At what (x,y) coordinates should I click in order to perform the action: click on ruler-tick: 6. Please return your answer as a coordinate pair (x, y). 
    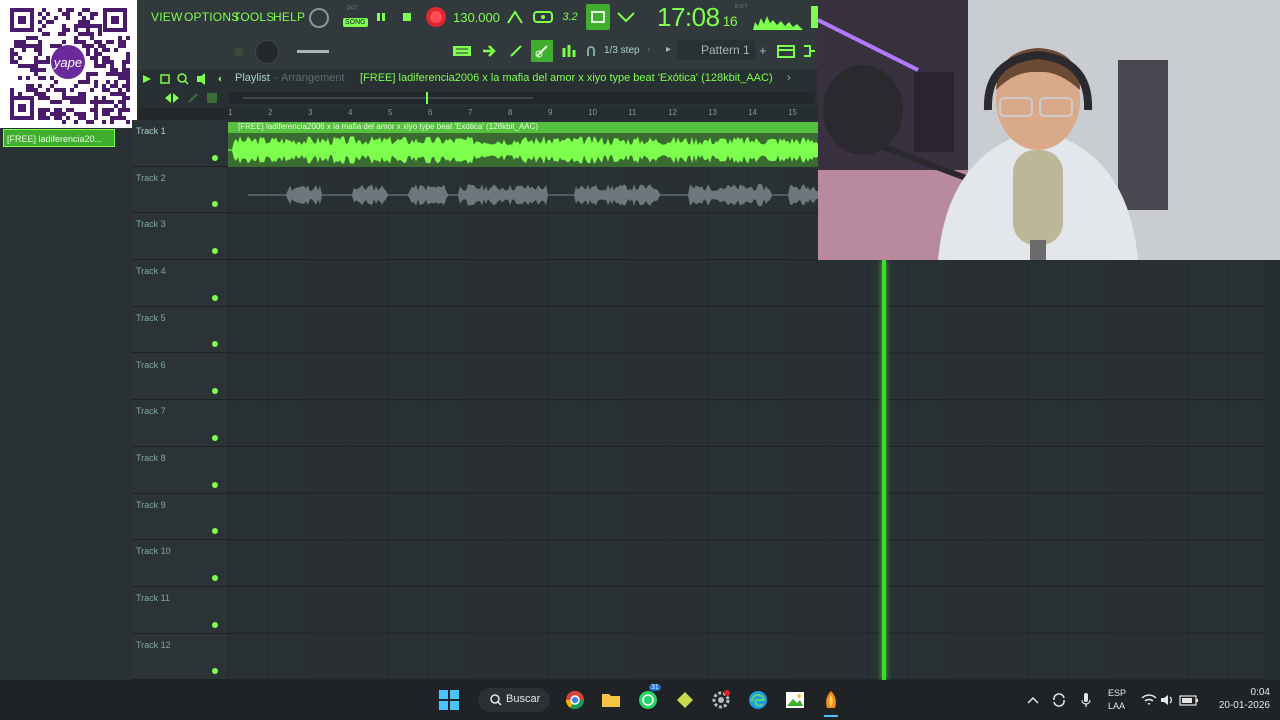
    Looking at the image, I should click on (430, 112).